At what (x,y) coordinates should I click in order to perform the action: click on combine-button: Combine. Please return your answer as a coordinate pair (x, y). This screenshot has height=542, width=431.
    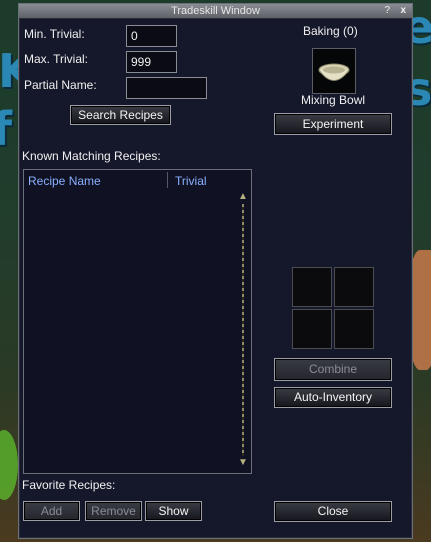
    Looking at the image, I should click on (333, 369).